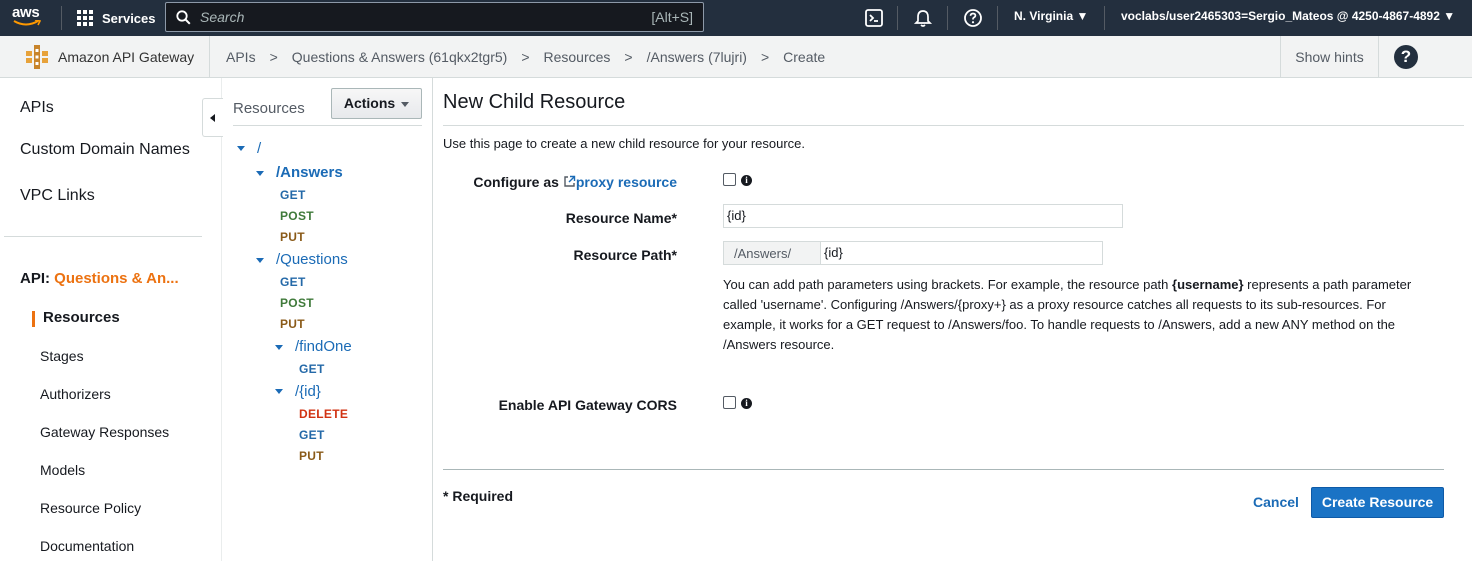  I want to click on active-indicator, so click(33, 319).